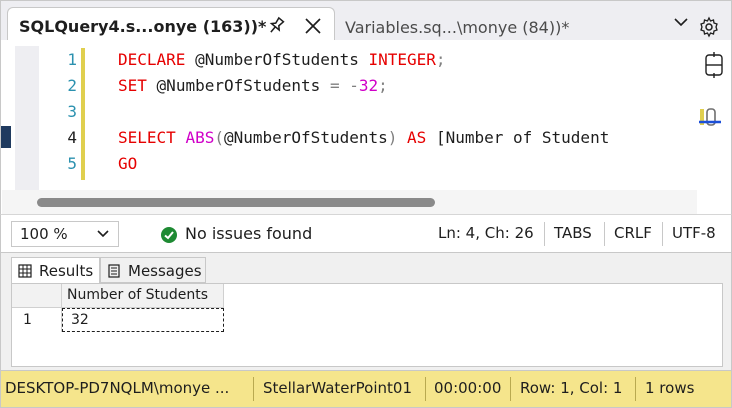 This screenshot has height=408, width=732. What do you see at coordinates (313, 26) in the screenshot?
I see `close-icon` at bounding box center [313, 26].